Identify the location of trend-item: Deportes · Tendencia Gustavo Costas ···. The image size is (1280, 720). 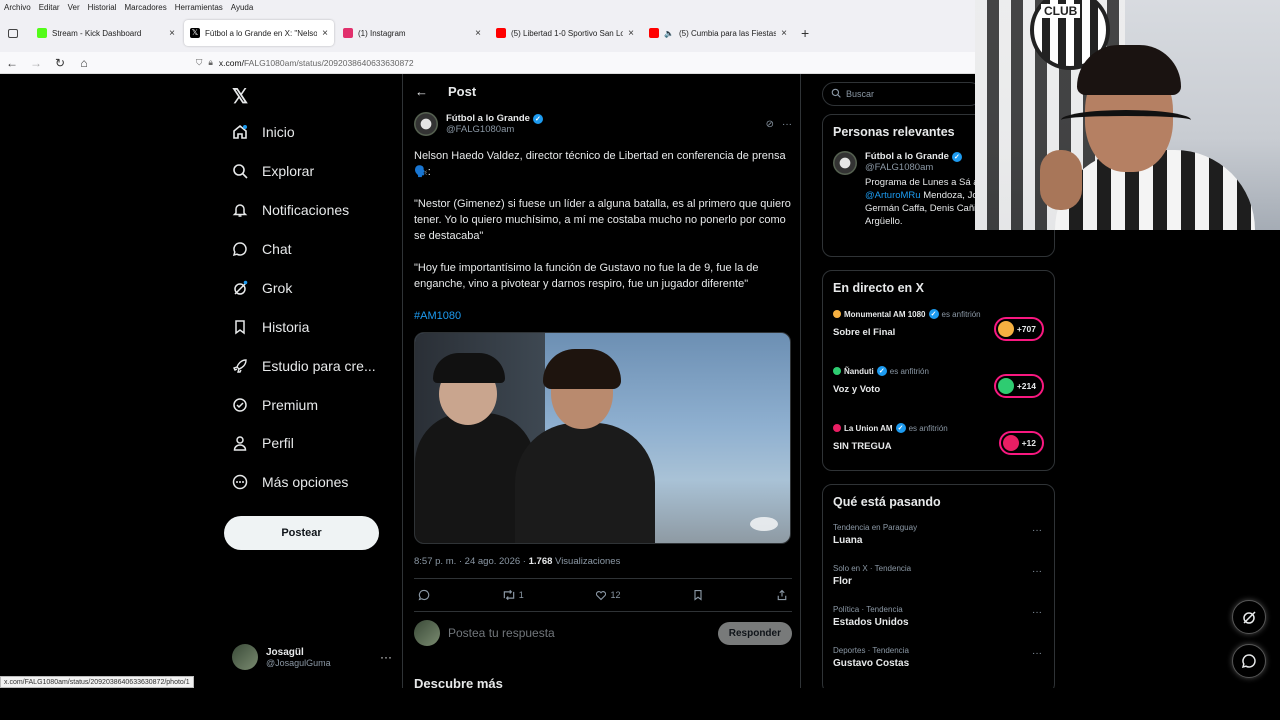
(938, 660).